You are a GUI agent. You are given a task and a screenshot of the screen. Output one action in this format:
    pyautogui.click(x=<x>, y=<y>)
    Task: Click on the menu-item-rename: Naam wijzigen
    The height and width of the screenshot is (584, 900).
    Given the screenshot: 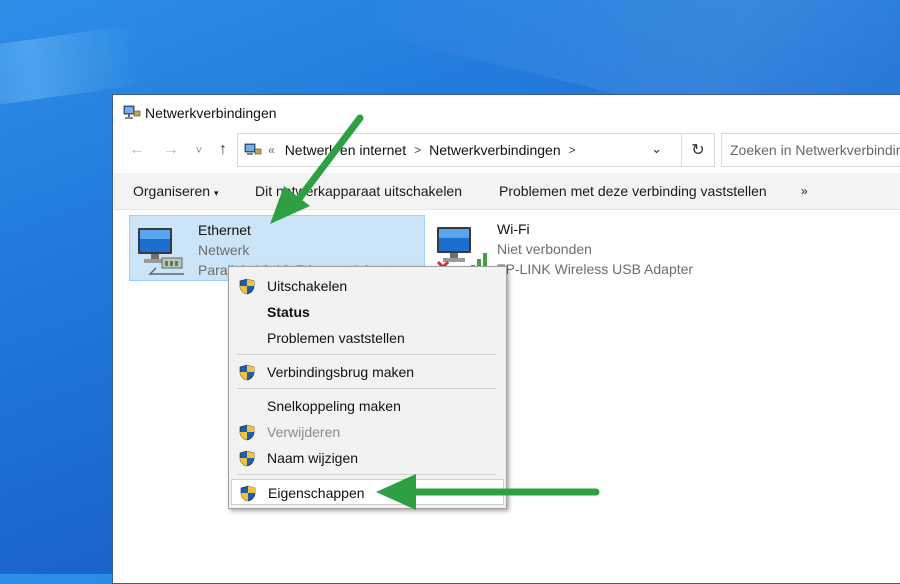 What is the action you would take?
    pyautogui.click(x=367, y=458)
    